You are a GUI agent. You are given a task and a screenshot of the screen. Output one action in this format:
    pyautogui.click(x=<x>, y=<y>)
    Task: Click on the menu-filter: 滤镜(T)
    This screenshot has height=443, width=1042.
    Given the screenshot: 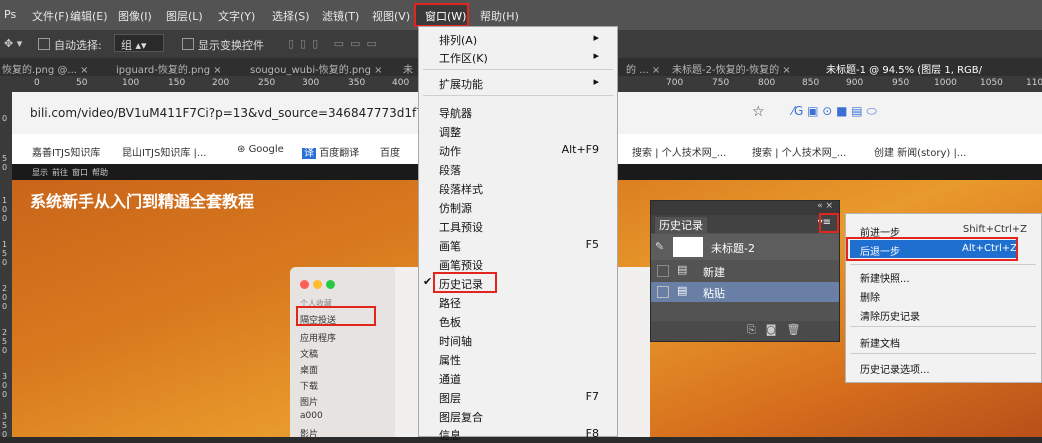 What is the action you would take?
    pyautogui.click(x=340, y=16)
    